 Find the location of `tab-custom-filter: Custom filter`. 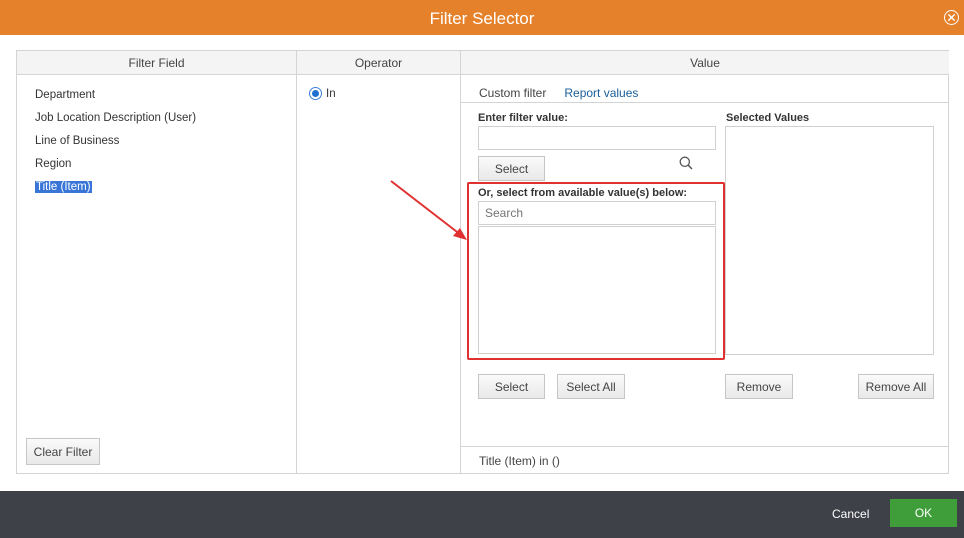

tab-custom-filter: Custom filter is located at coordinates (512, 94).